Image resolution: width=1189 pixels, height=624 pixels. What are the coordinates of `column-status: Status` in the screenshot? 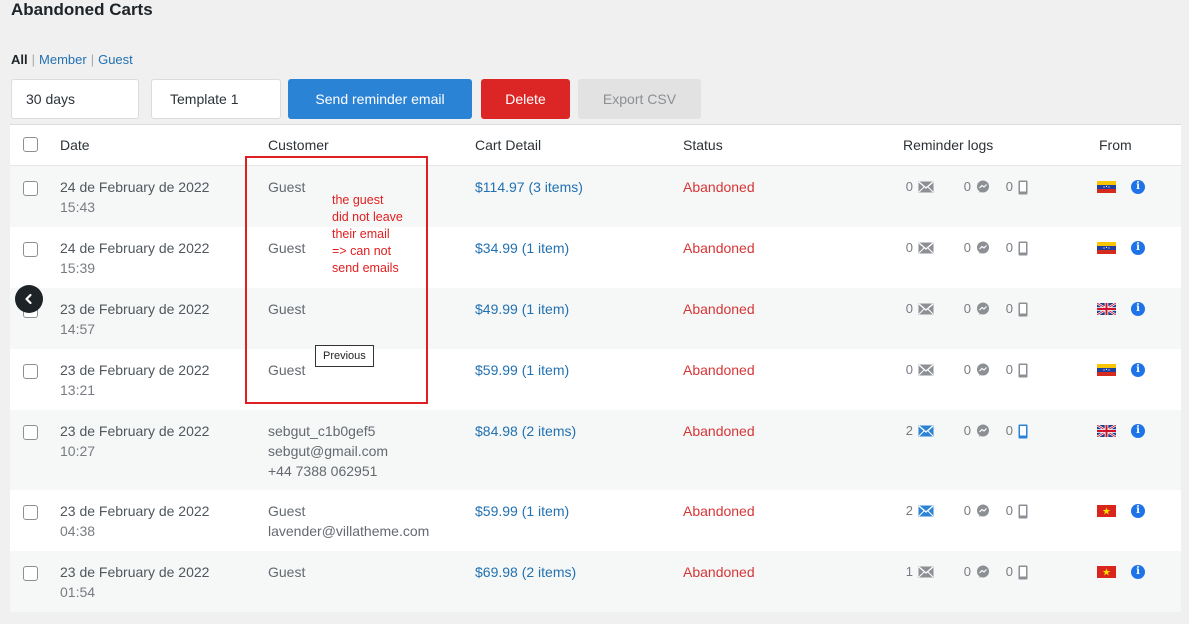 It's located at (703, 145).